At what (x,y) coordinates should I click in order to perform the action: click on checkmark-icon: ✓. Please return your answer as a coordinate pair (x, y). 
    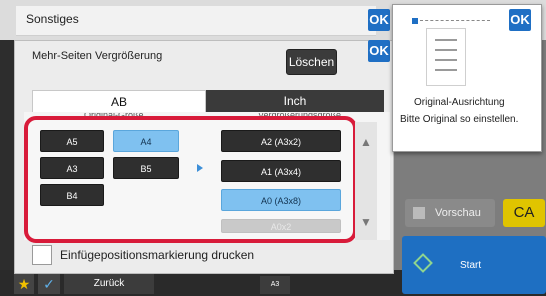
    Looking at the image, I should click on (49, 284).